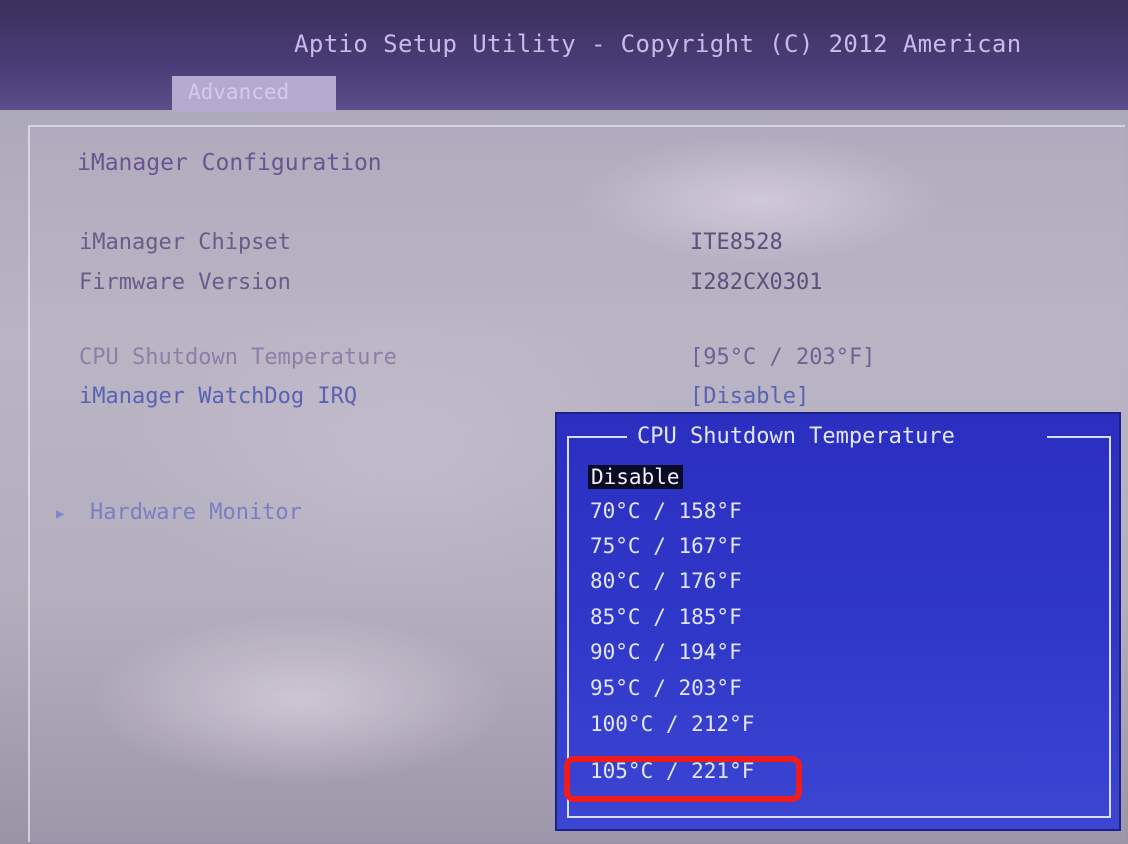 The width and height of the screenshot is (1128, 844). I want to click on chipset-value: ITE8528, so click(736, 242).